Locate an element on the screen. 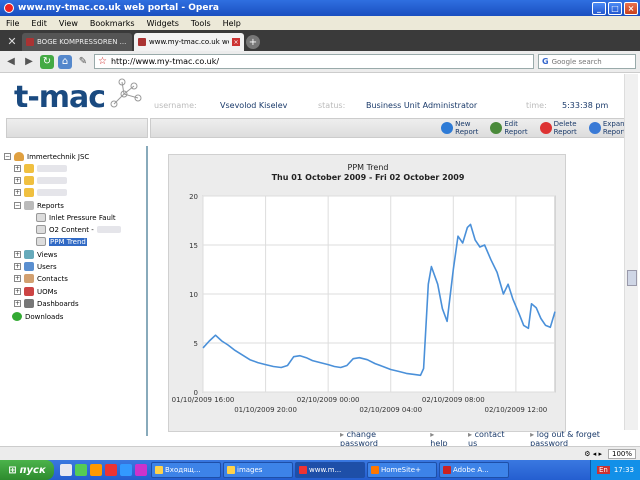  minimize-button: _ is located at coordinates (599, 8).